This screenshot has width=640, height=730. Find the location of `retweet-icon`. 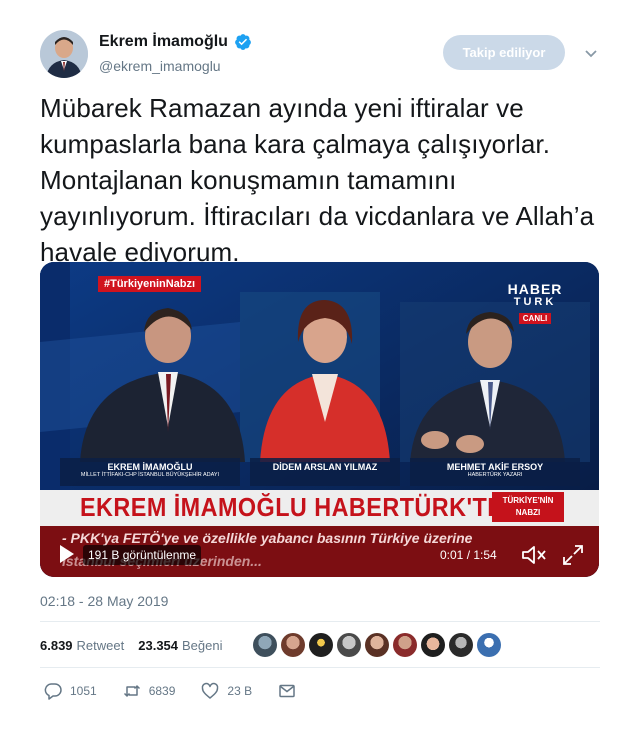

retweet-icon is located at coordinates (131, 691).